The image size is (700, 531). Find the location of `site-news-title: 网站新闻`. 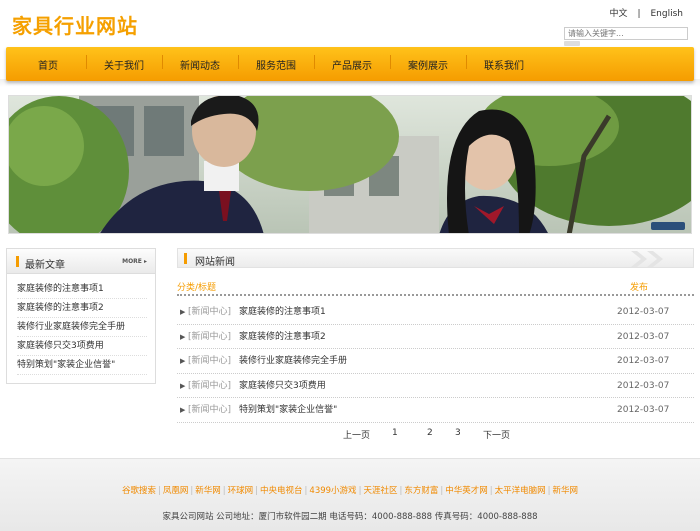

site-news-title: 网站新闻 is located at coordinates (215, 262).